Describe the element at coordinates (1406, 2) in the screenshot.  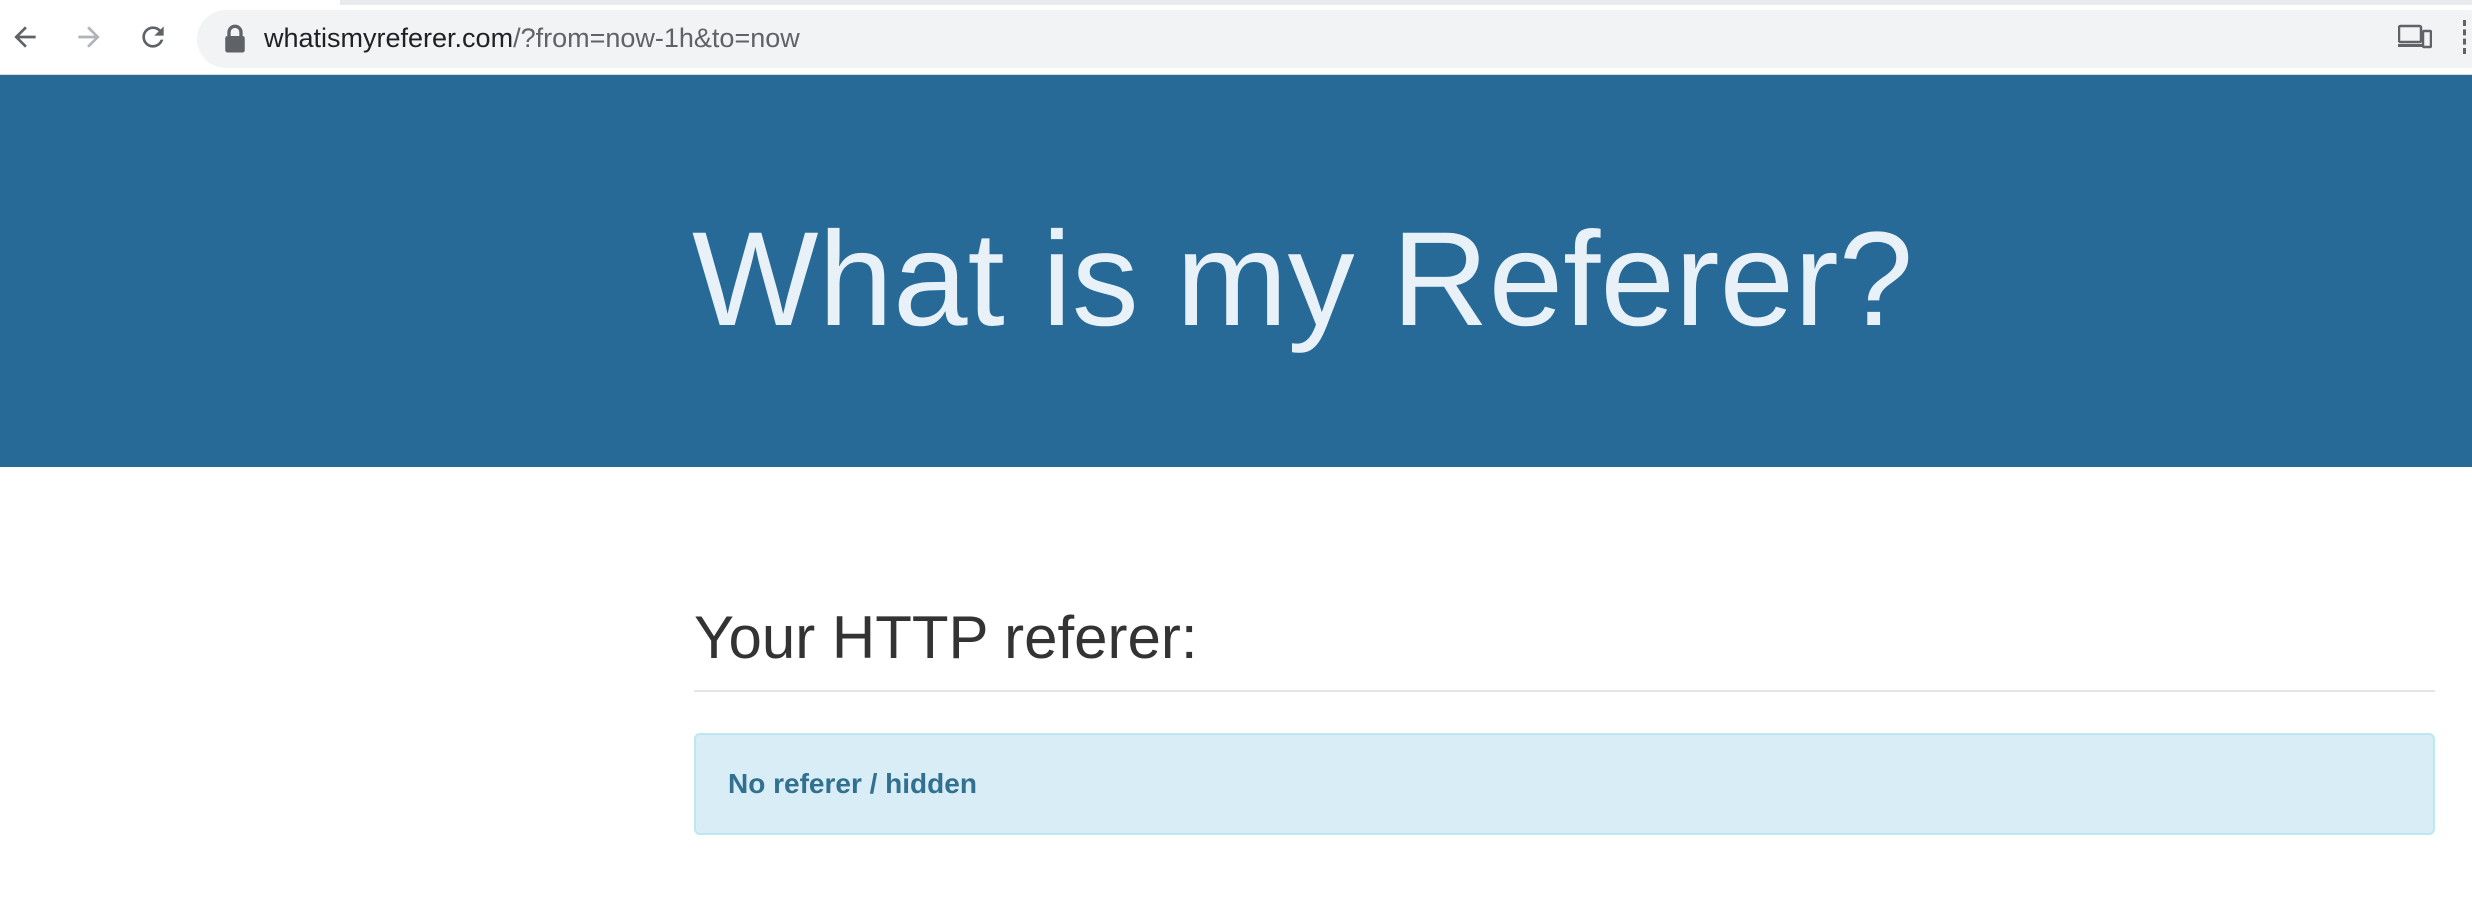
I see `tab-strip-edge` at that location.